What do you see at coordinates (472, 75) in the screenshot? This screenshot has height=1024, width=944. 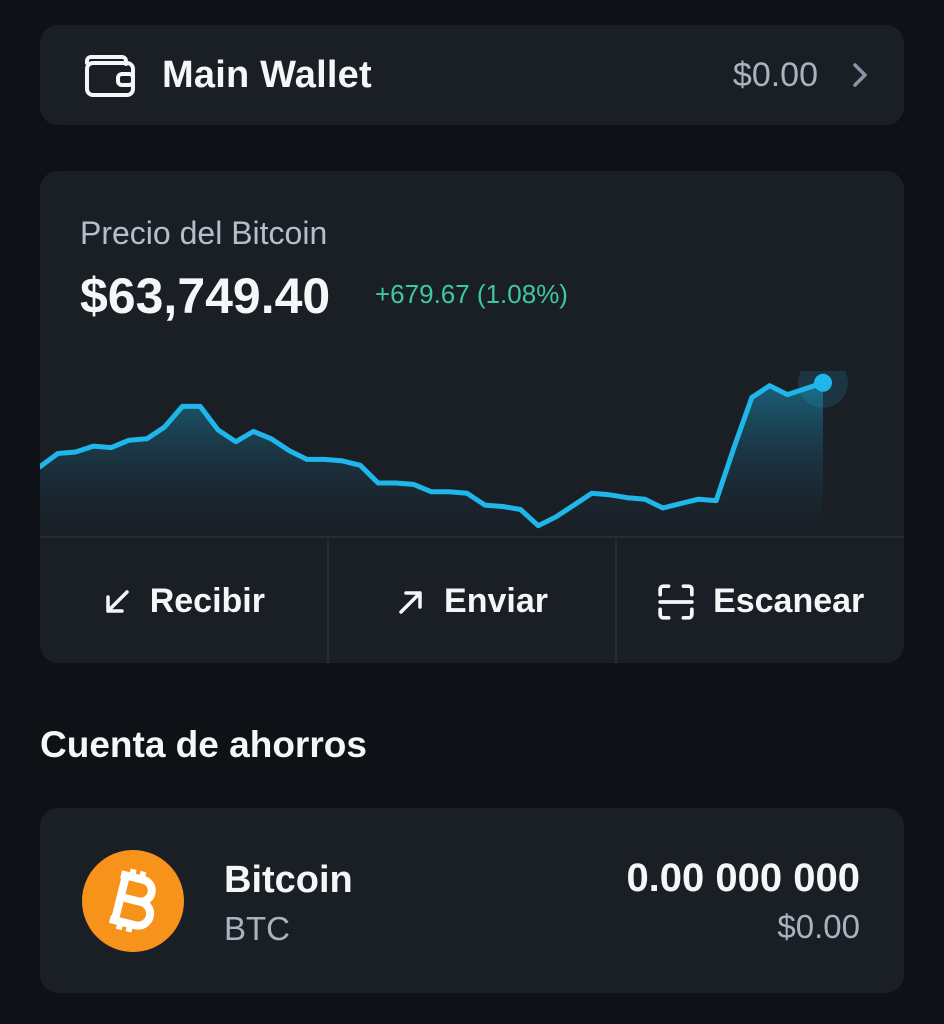 I see `wallet-card: Main Wallet $0.00` at bounding box center [472, 75].